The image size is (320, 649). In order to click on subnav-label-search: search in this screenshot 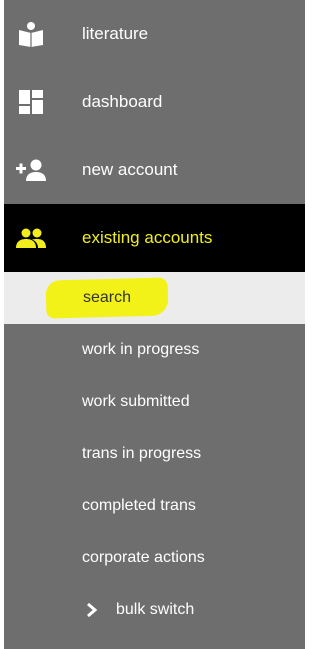, I will do `click(107, 297)`.